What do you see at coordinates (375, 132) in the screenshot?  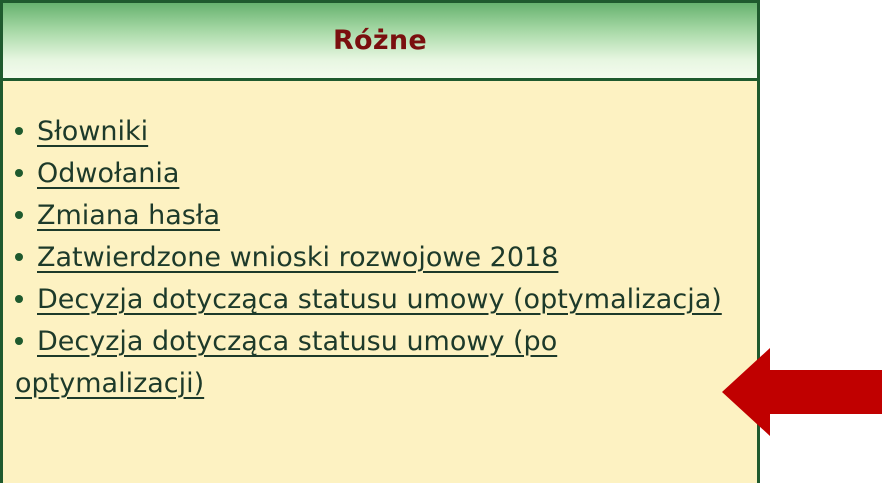 I see `list-item: Słowniki` at bounding box center [375, 132].